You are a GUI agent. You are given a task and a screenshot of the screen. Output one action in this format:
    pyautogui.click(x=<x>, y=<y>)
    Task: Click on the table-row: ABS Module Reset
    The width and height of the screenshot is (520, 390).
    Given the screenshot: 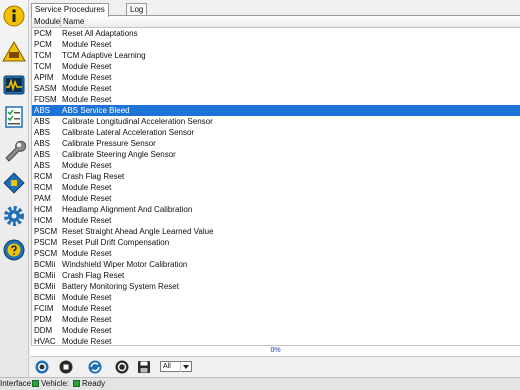 What is the action you would take?
    pyautogui.click(x=276, y=165)
    